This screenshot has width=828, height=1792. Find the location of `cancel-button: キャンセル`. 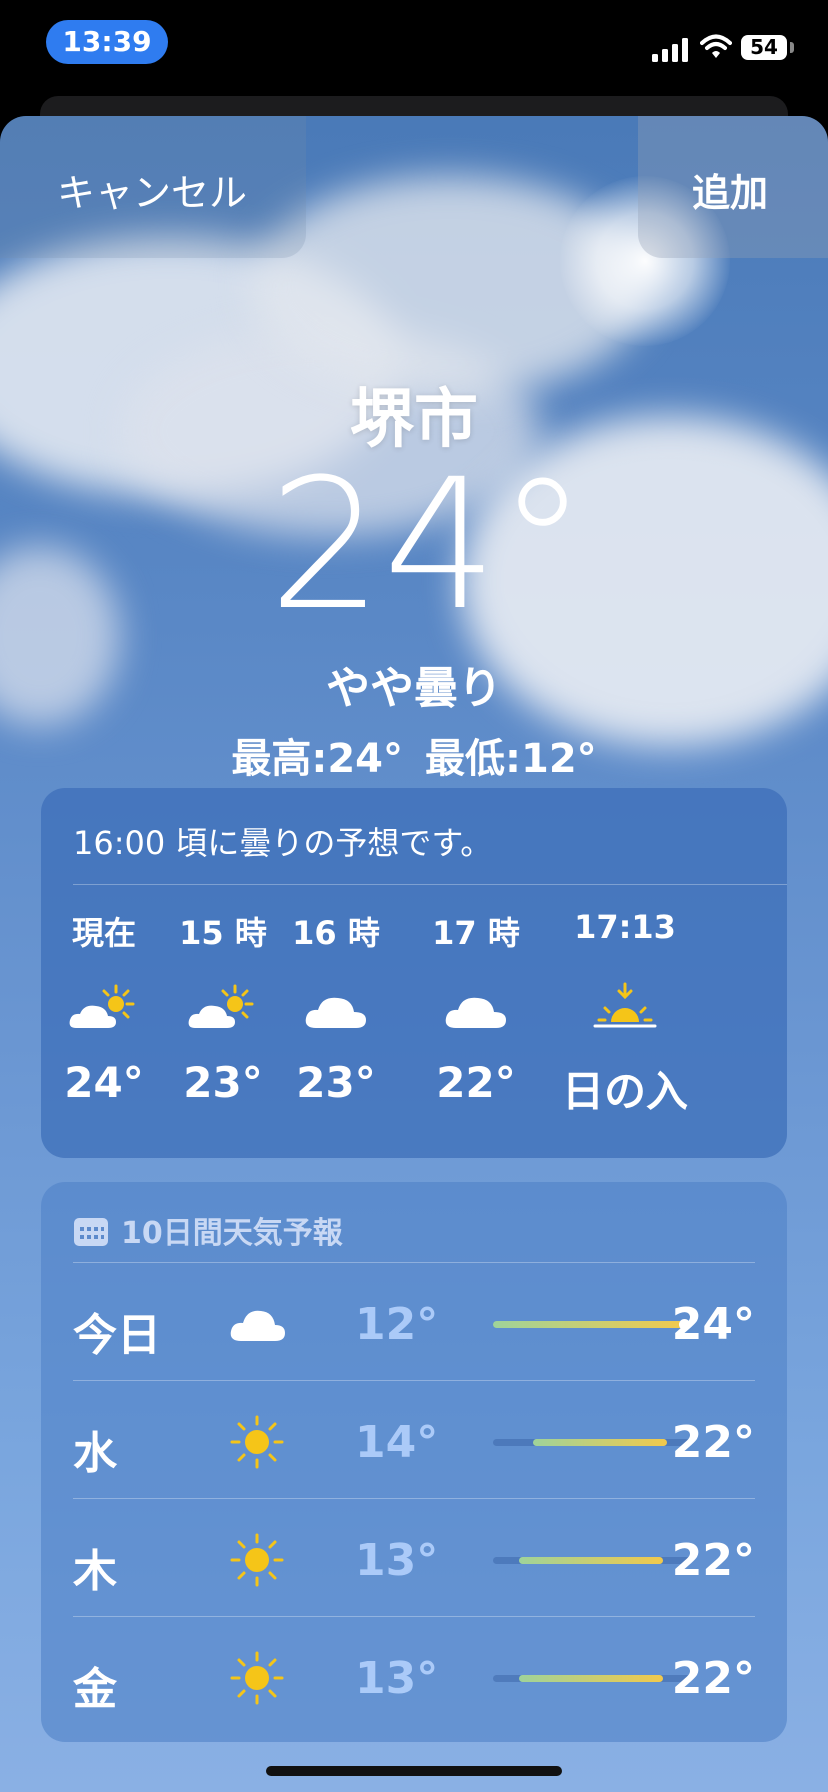

cancel-button: キャンセル is located at coordinates (153, 187).